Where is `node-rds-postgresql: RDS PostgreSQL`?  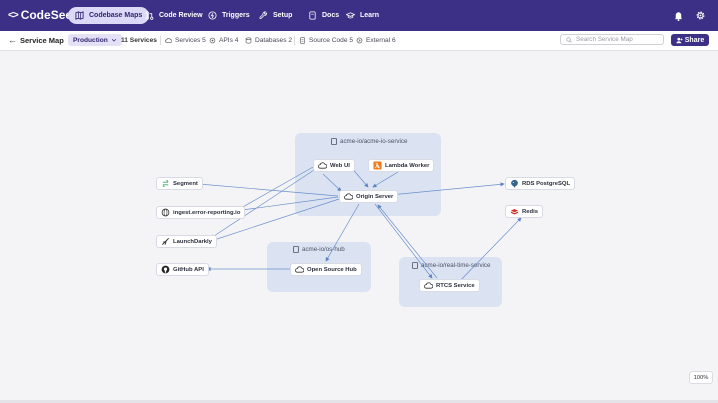 node-rds-postgresql: RDS PostgreSQL is located at coordinates (540, 183).